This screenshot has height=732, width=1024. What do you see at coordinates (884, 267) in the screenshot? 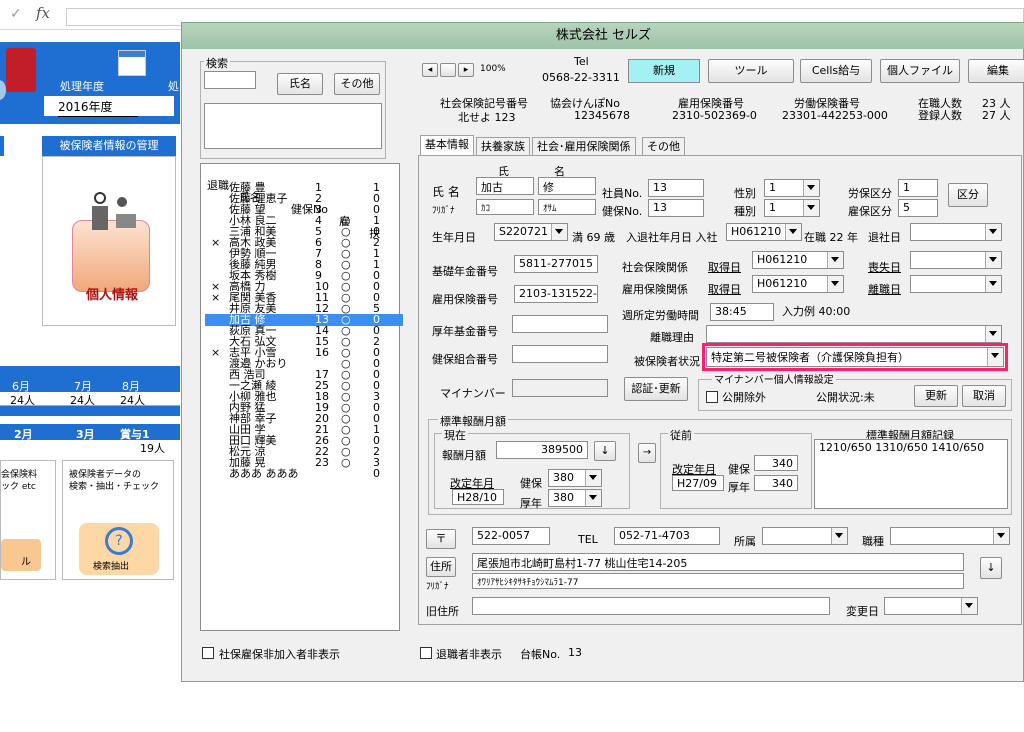
I see `ss-lost-link: 喪失日` at bounding box center [884, 267].